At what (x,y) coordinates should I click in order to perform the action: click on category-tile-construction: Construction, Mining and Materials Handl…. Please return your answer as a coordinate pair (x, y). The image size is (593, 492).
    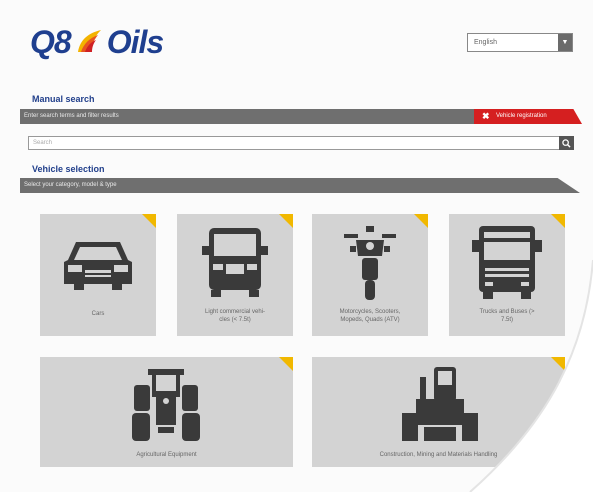
    Looking at the image, I should click on (438, 412).